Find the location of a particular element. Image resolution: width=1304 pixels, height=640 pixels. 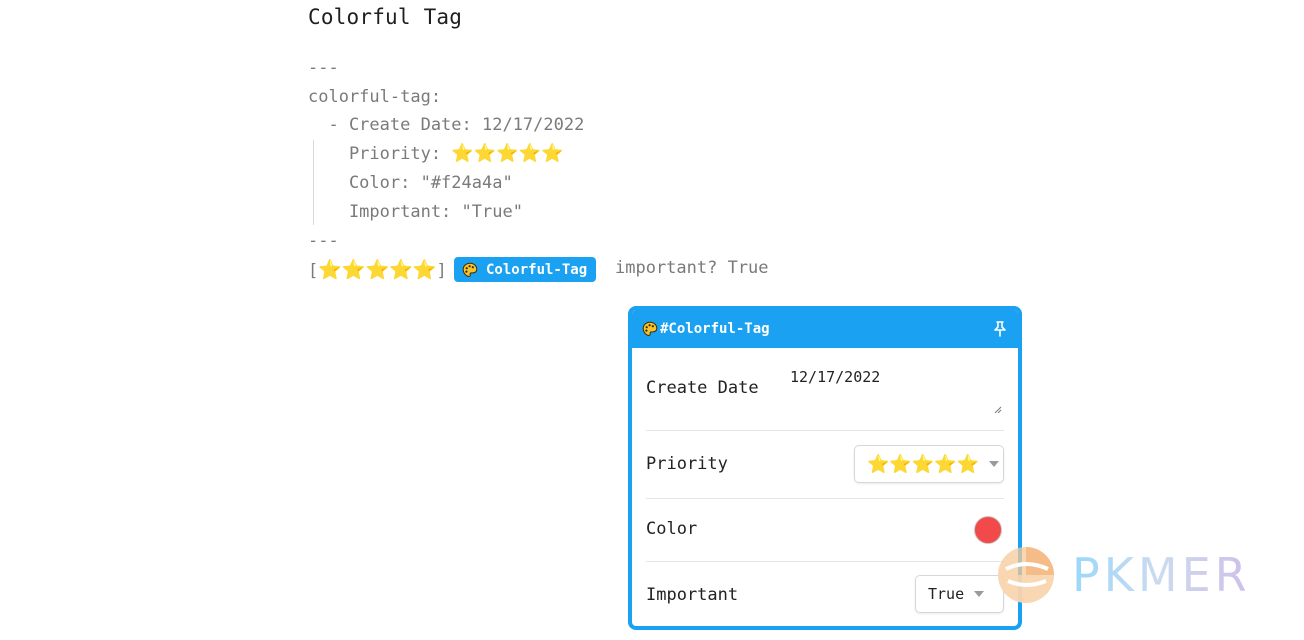

priority-line: Priority: ⭐⭐⭐⭐⭐ is located at coordinates (435, 154).